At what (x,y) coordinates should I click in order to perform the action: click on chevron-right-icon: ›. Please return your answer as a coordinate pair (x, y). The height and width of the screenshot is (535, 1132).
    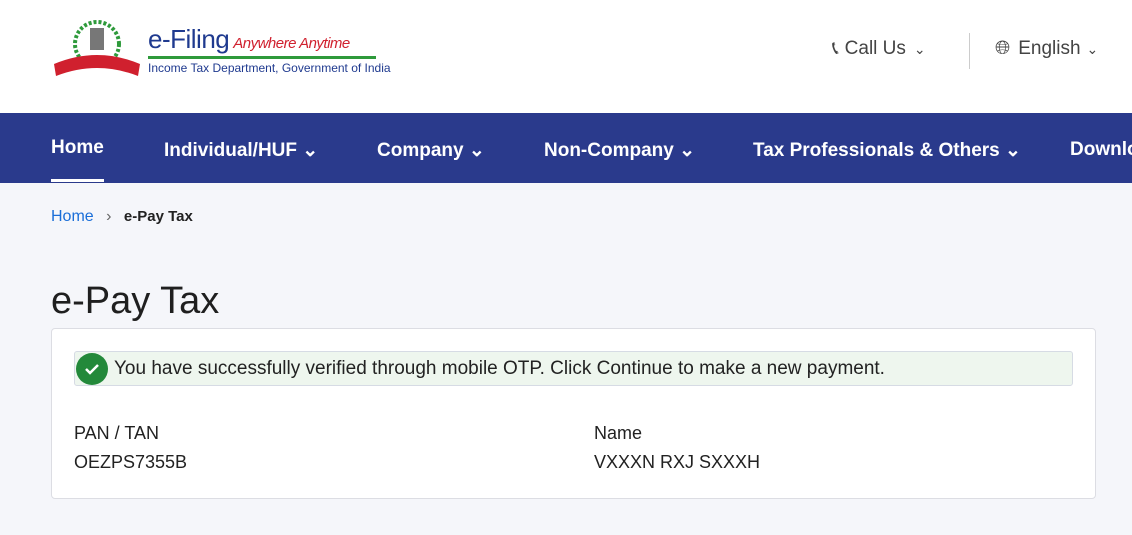
    Looking at the image, I should click on (109, 216).